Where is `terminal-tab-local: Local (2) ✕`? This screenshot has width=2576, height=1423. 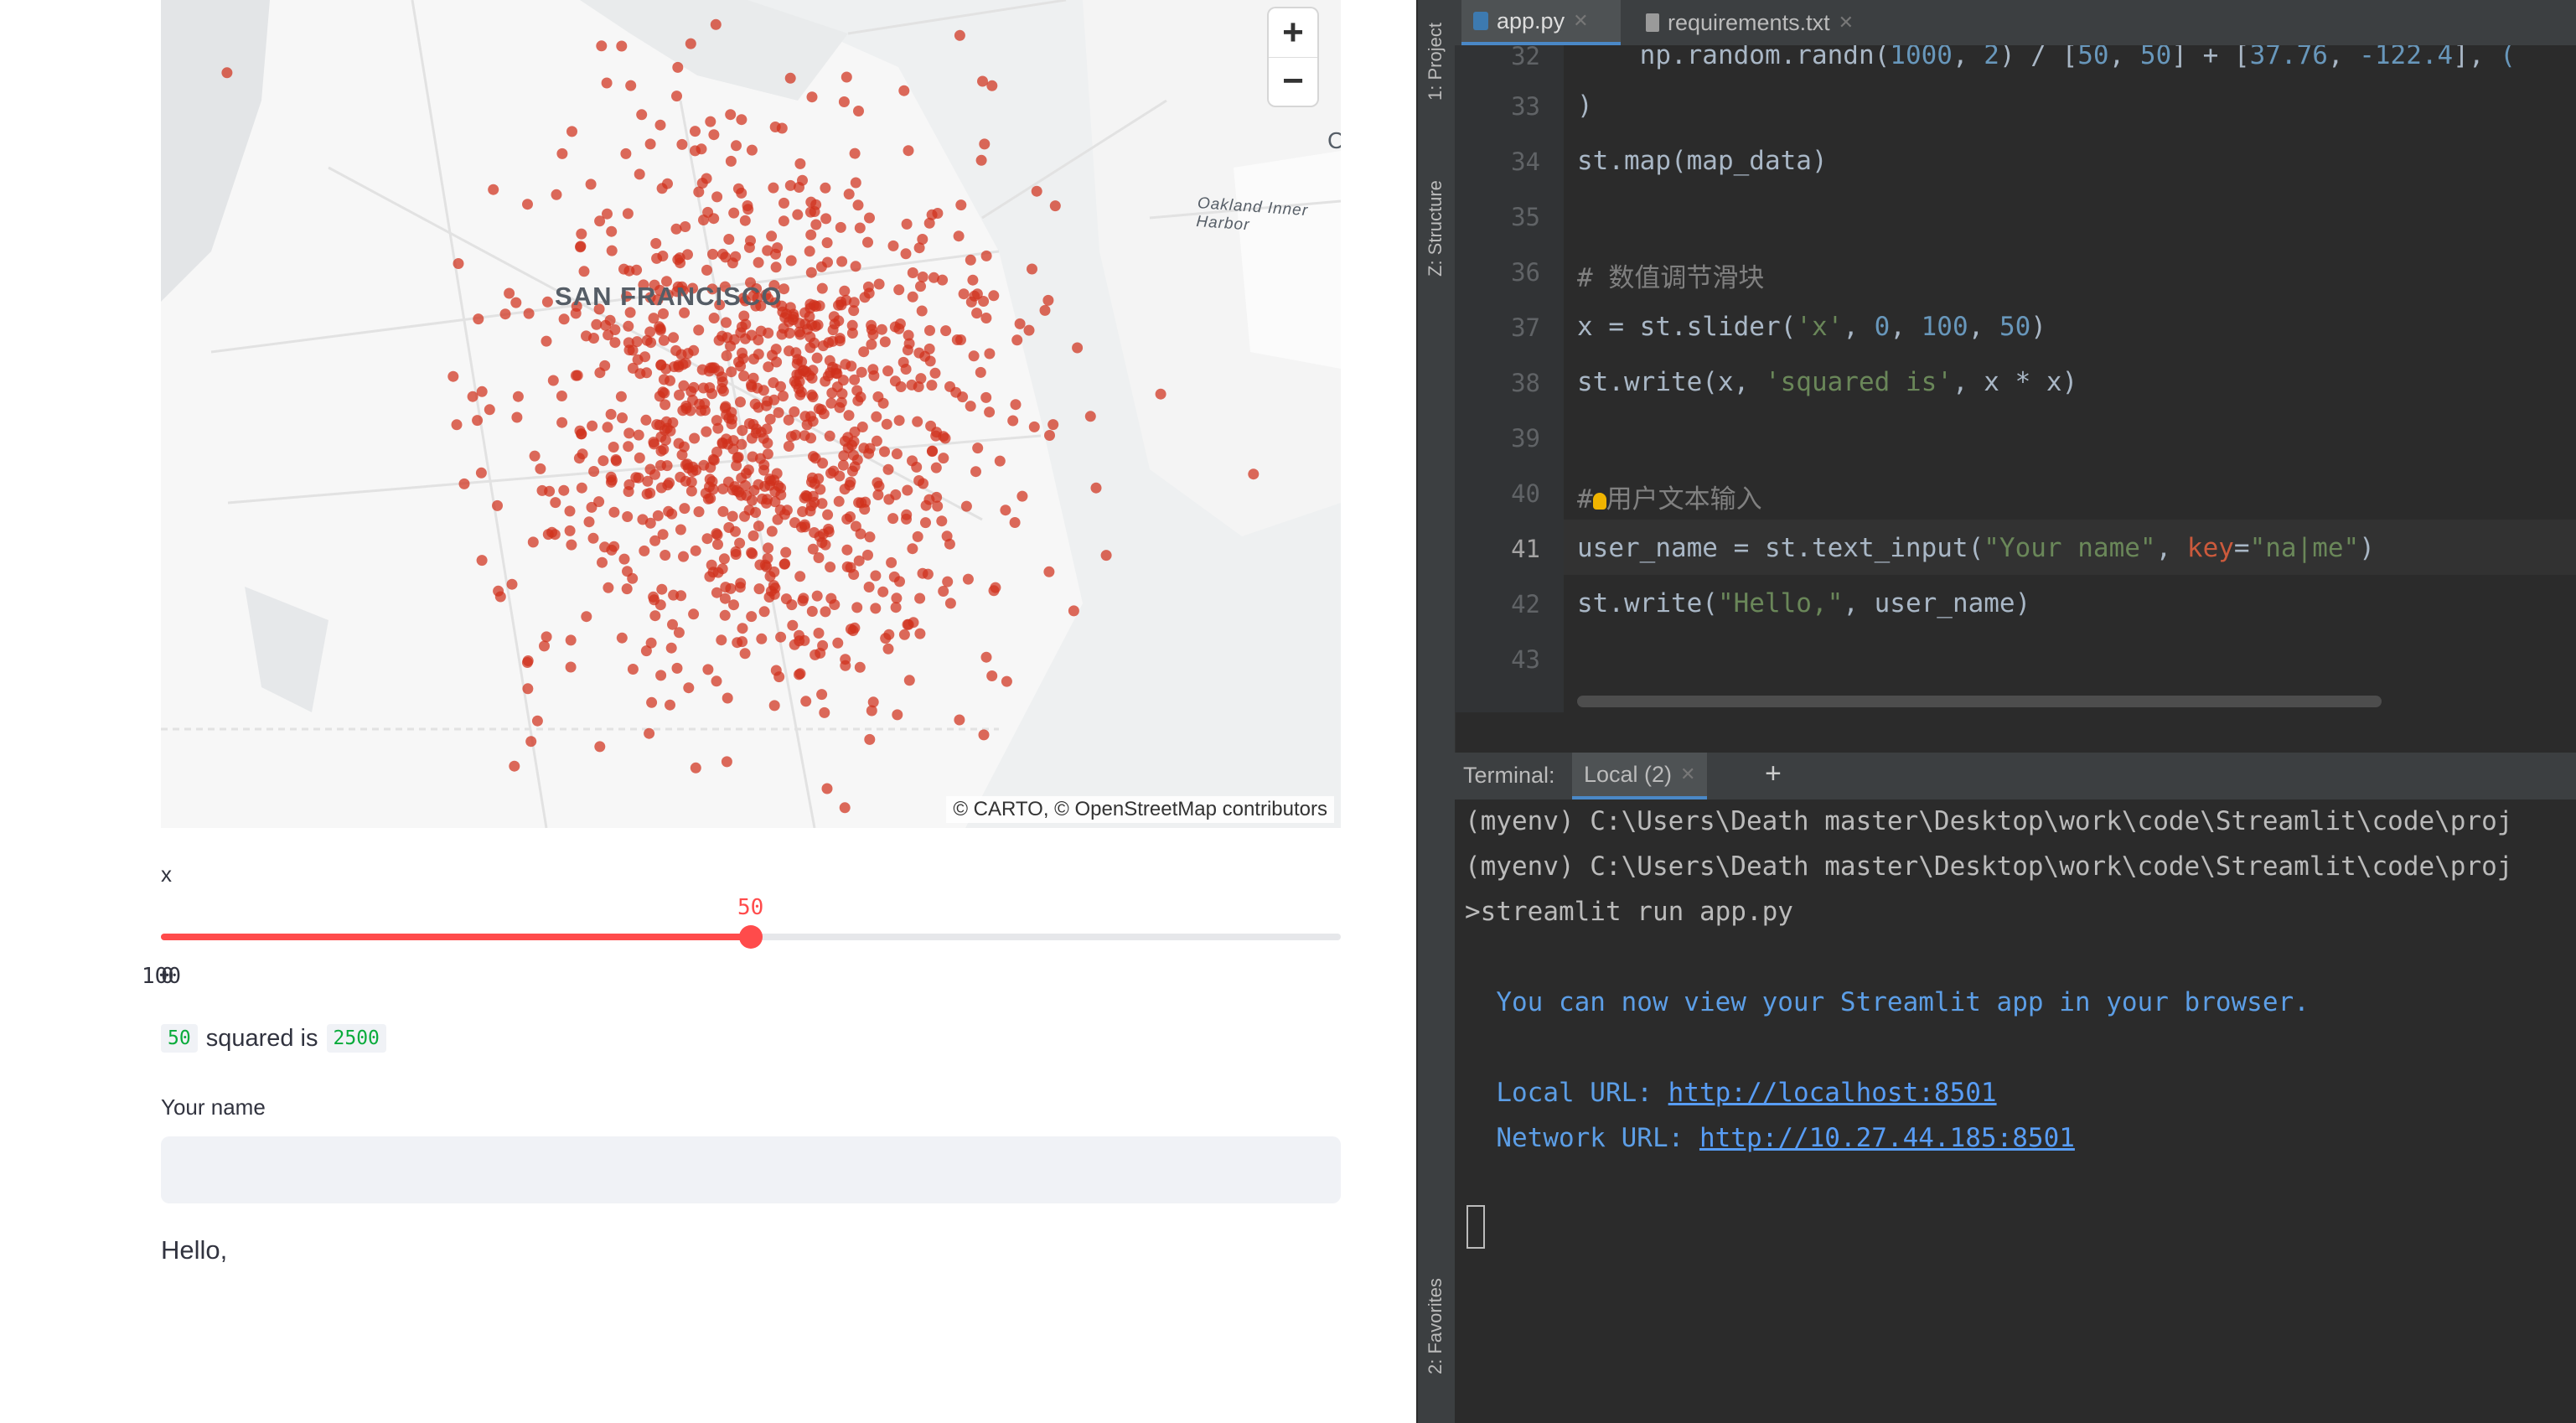 terminal-tab-local: Local (2) ✕ is located at coordinates (1640, 776).